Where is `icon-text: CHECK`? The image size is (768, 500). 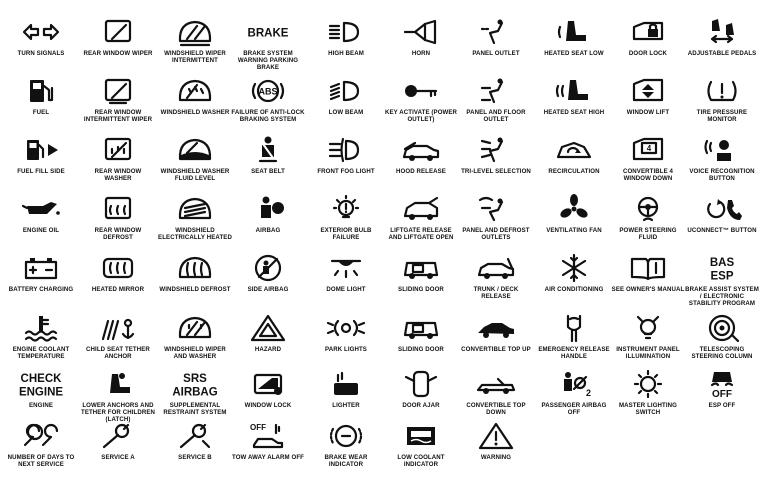 icon-text: CHECK is located at coordinates (42, 379).